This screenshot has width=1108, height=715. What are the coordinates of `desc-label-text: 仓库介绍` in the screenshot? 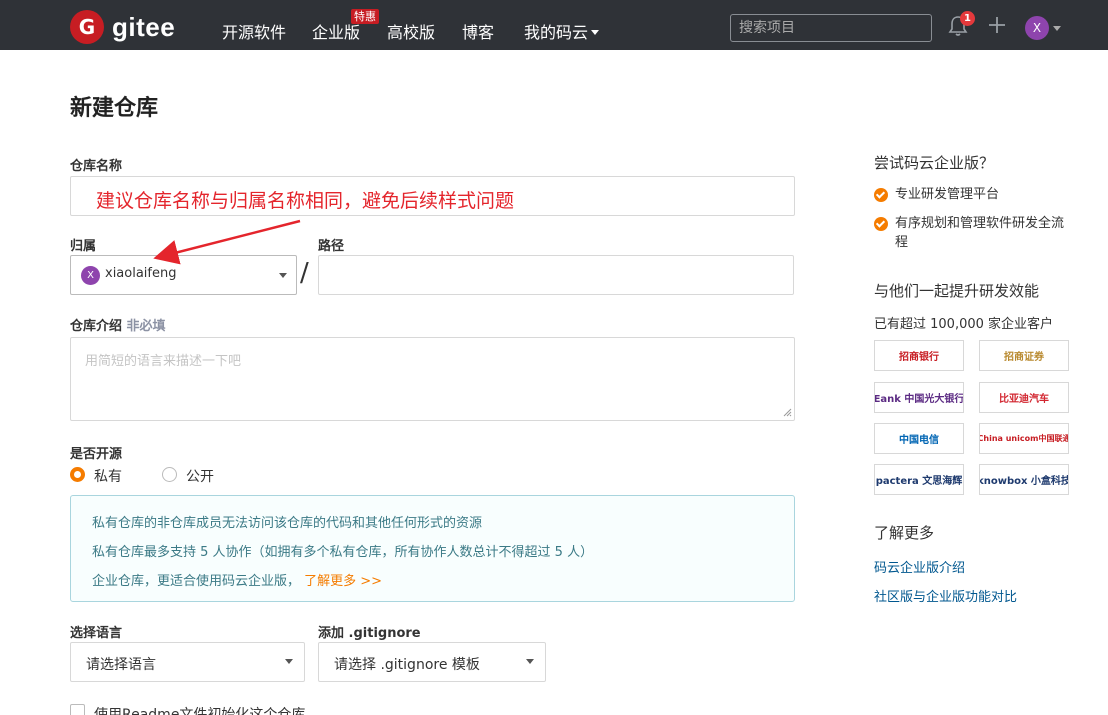 It's located at (96, 326).